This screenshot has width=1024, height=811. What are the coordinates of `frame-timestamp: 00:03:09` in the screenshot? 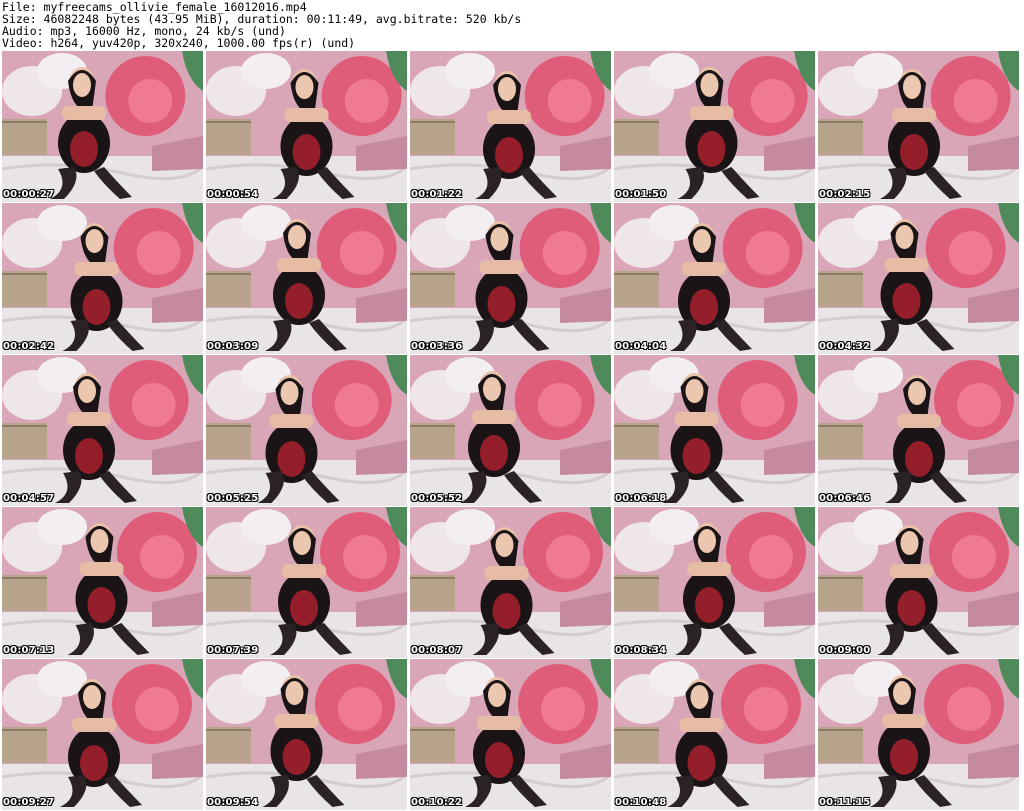 It's located at (233, 346).